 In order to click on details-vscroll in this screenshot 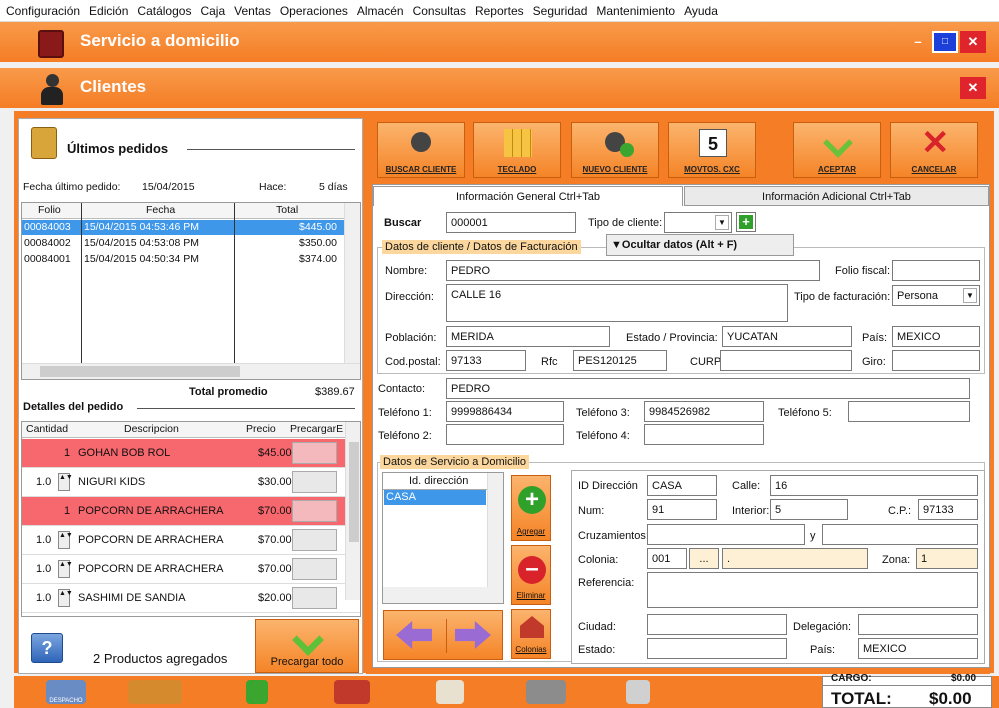, I will do `click(352, 511)`.